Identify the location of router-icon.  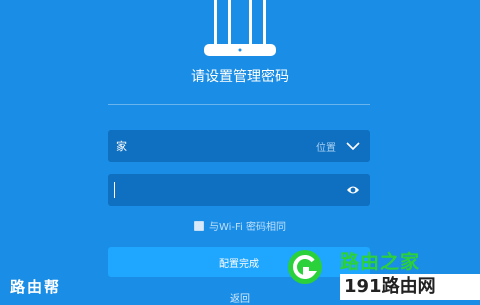
(240, 28).